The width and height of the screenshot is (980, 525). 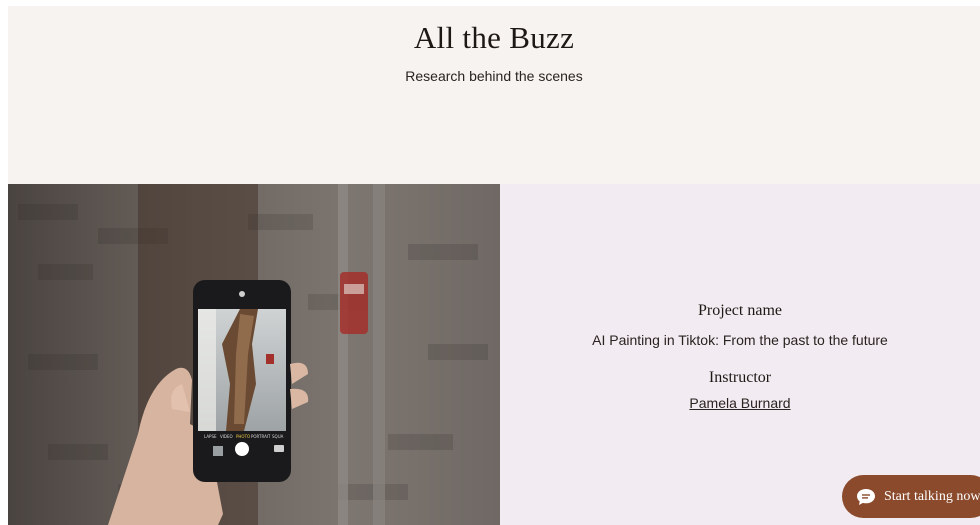 What do you see at coordinates (243, 436) in the screenshot?
I see `camera-mode-label: PHOTO` at bounding box center [243, 436].